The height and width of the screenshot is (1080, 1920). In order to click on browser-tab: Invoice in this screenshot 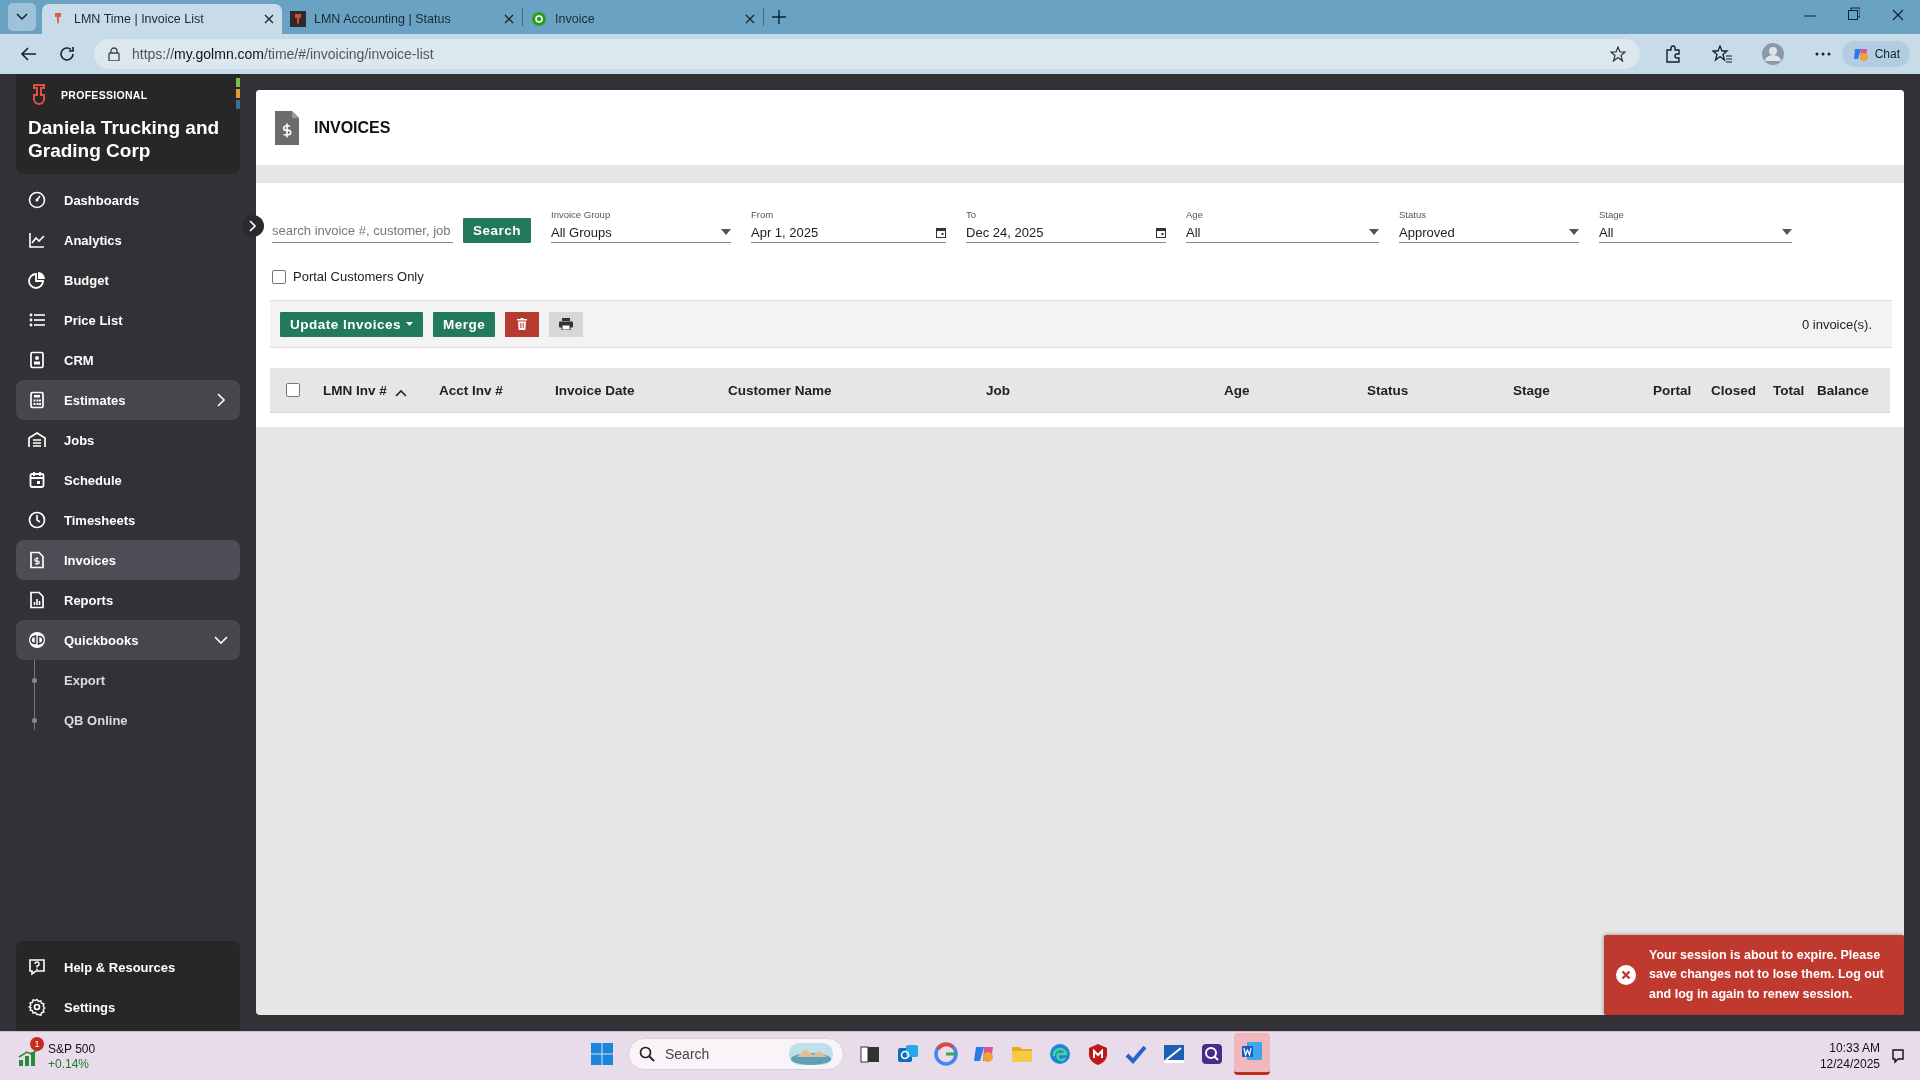, I will do `click(643, 19)`.